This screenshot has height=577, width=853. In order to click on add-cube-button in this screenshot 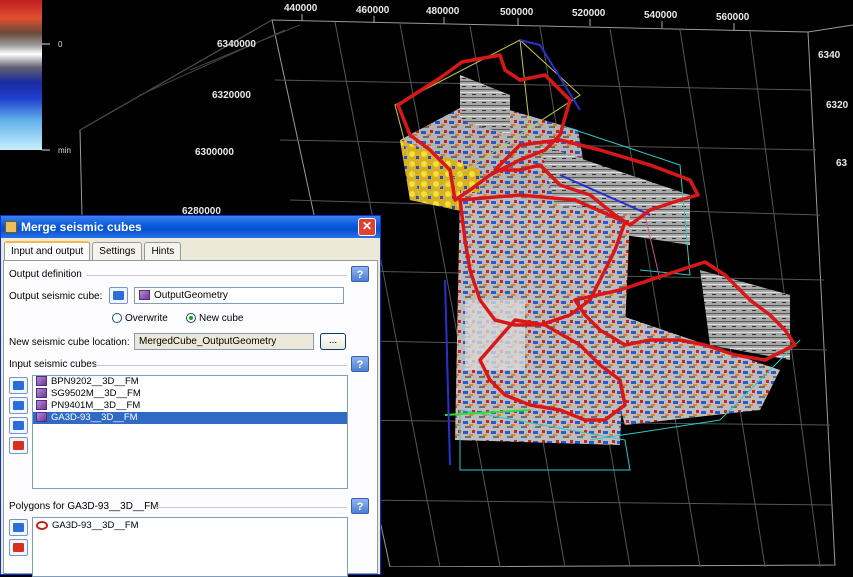, I will do `click(18, 385)`.